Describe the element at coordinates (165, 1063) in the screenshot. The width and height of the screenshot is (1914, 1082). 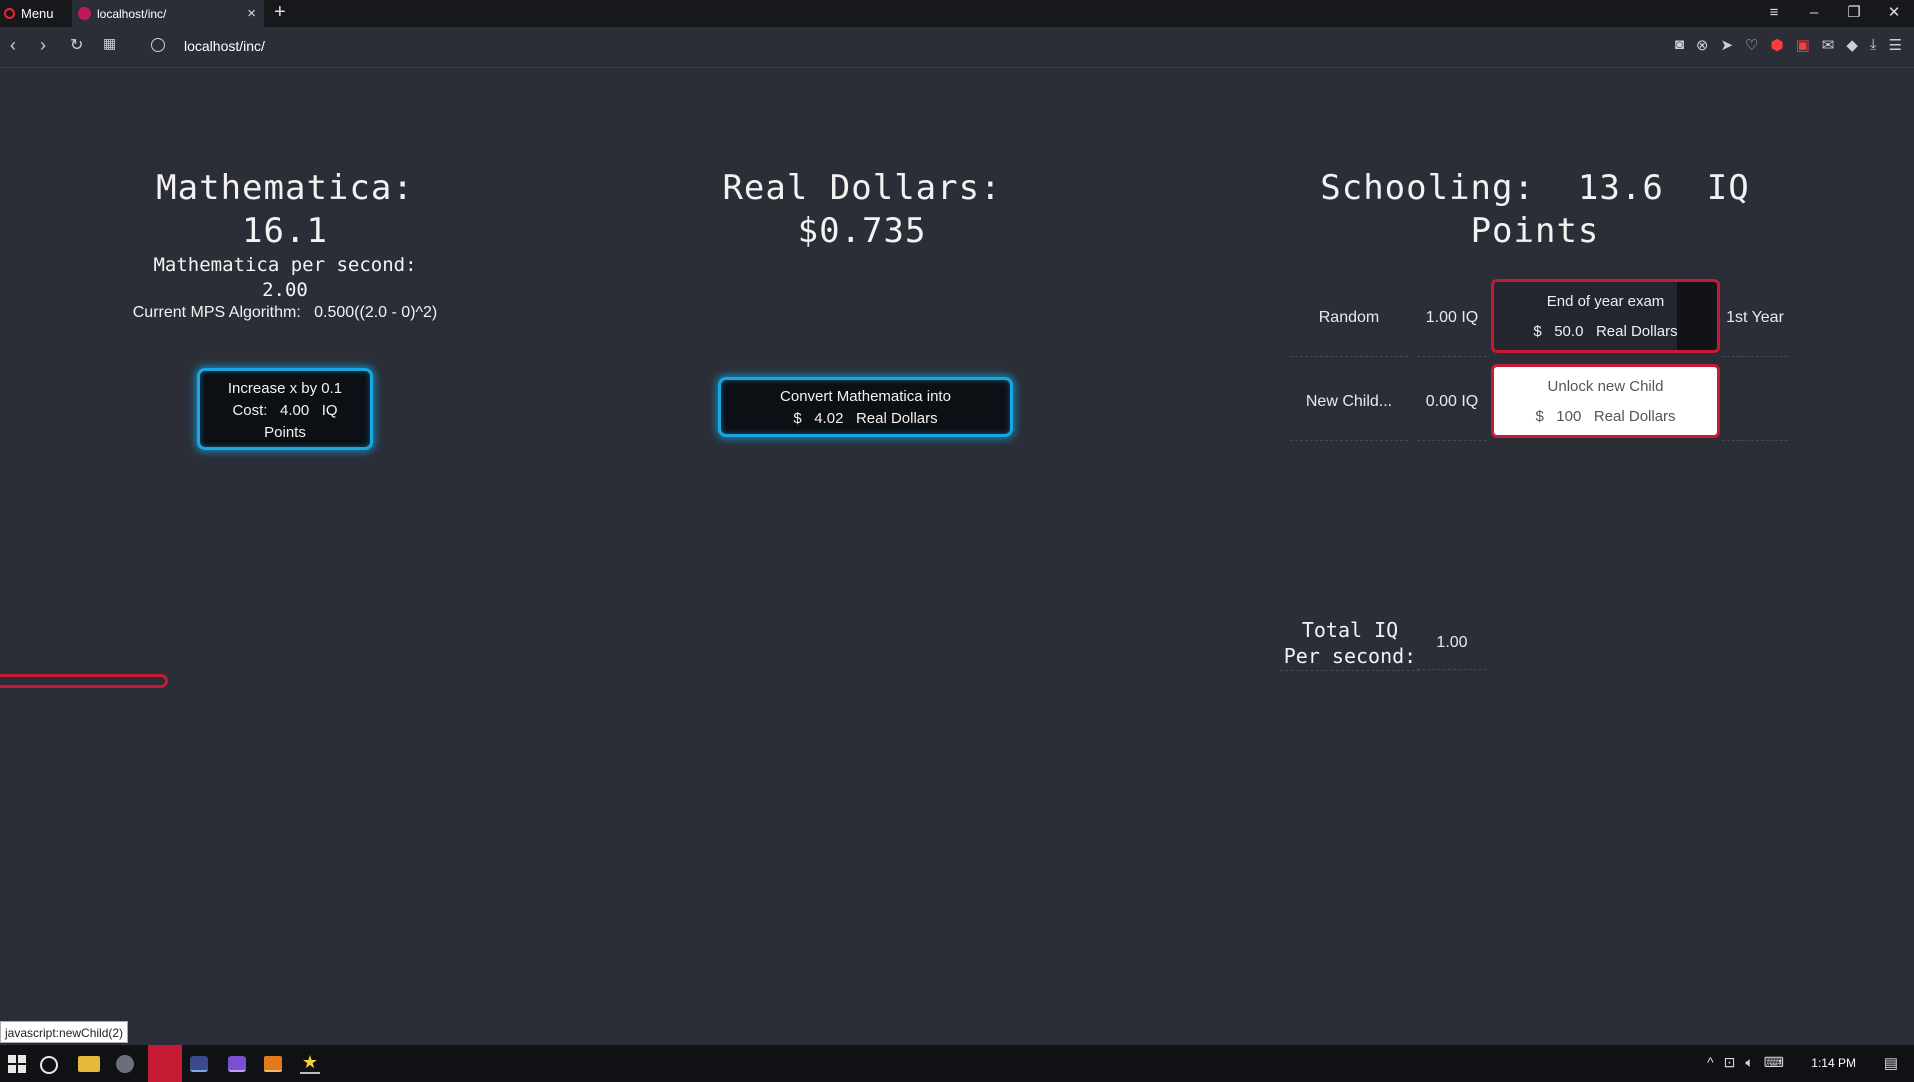
I see `opera-taskbar-icon` at that location.